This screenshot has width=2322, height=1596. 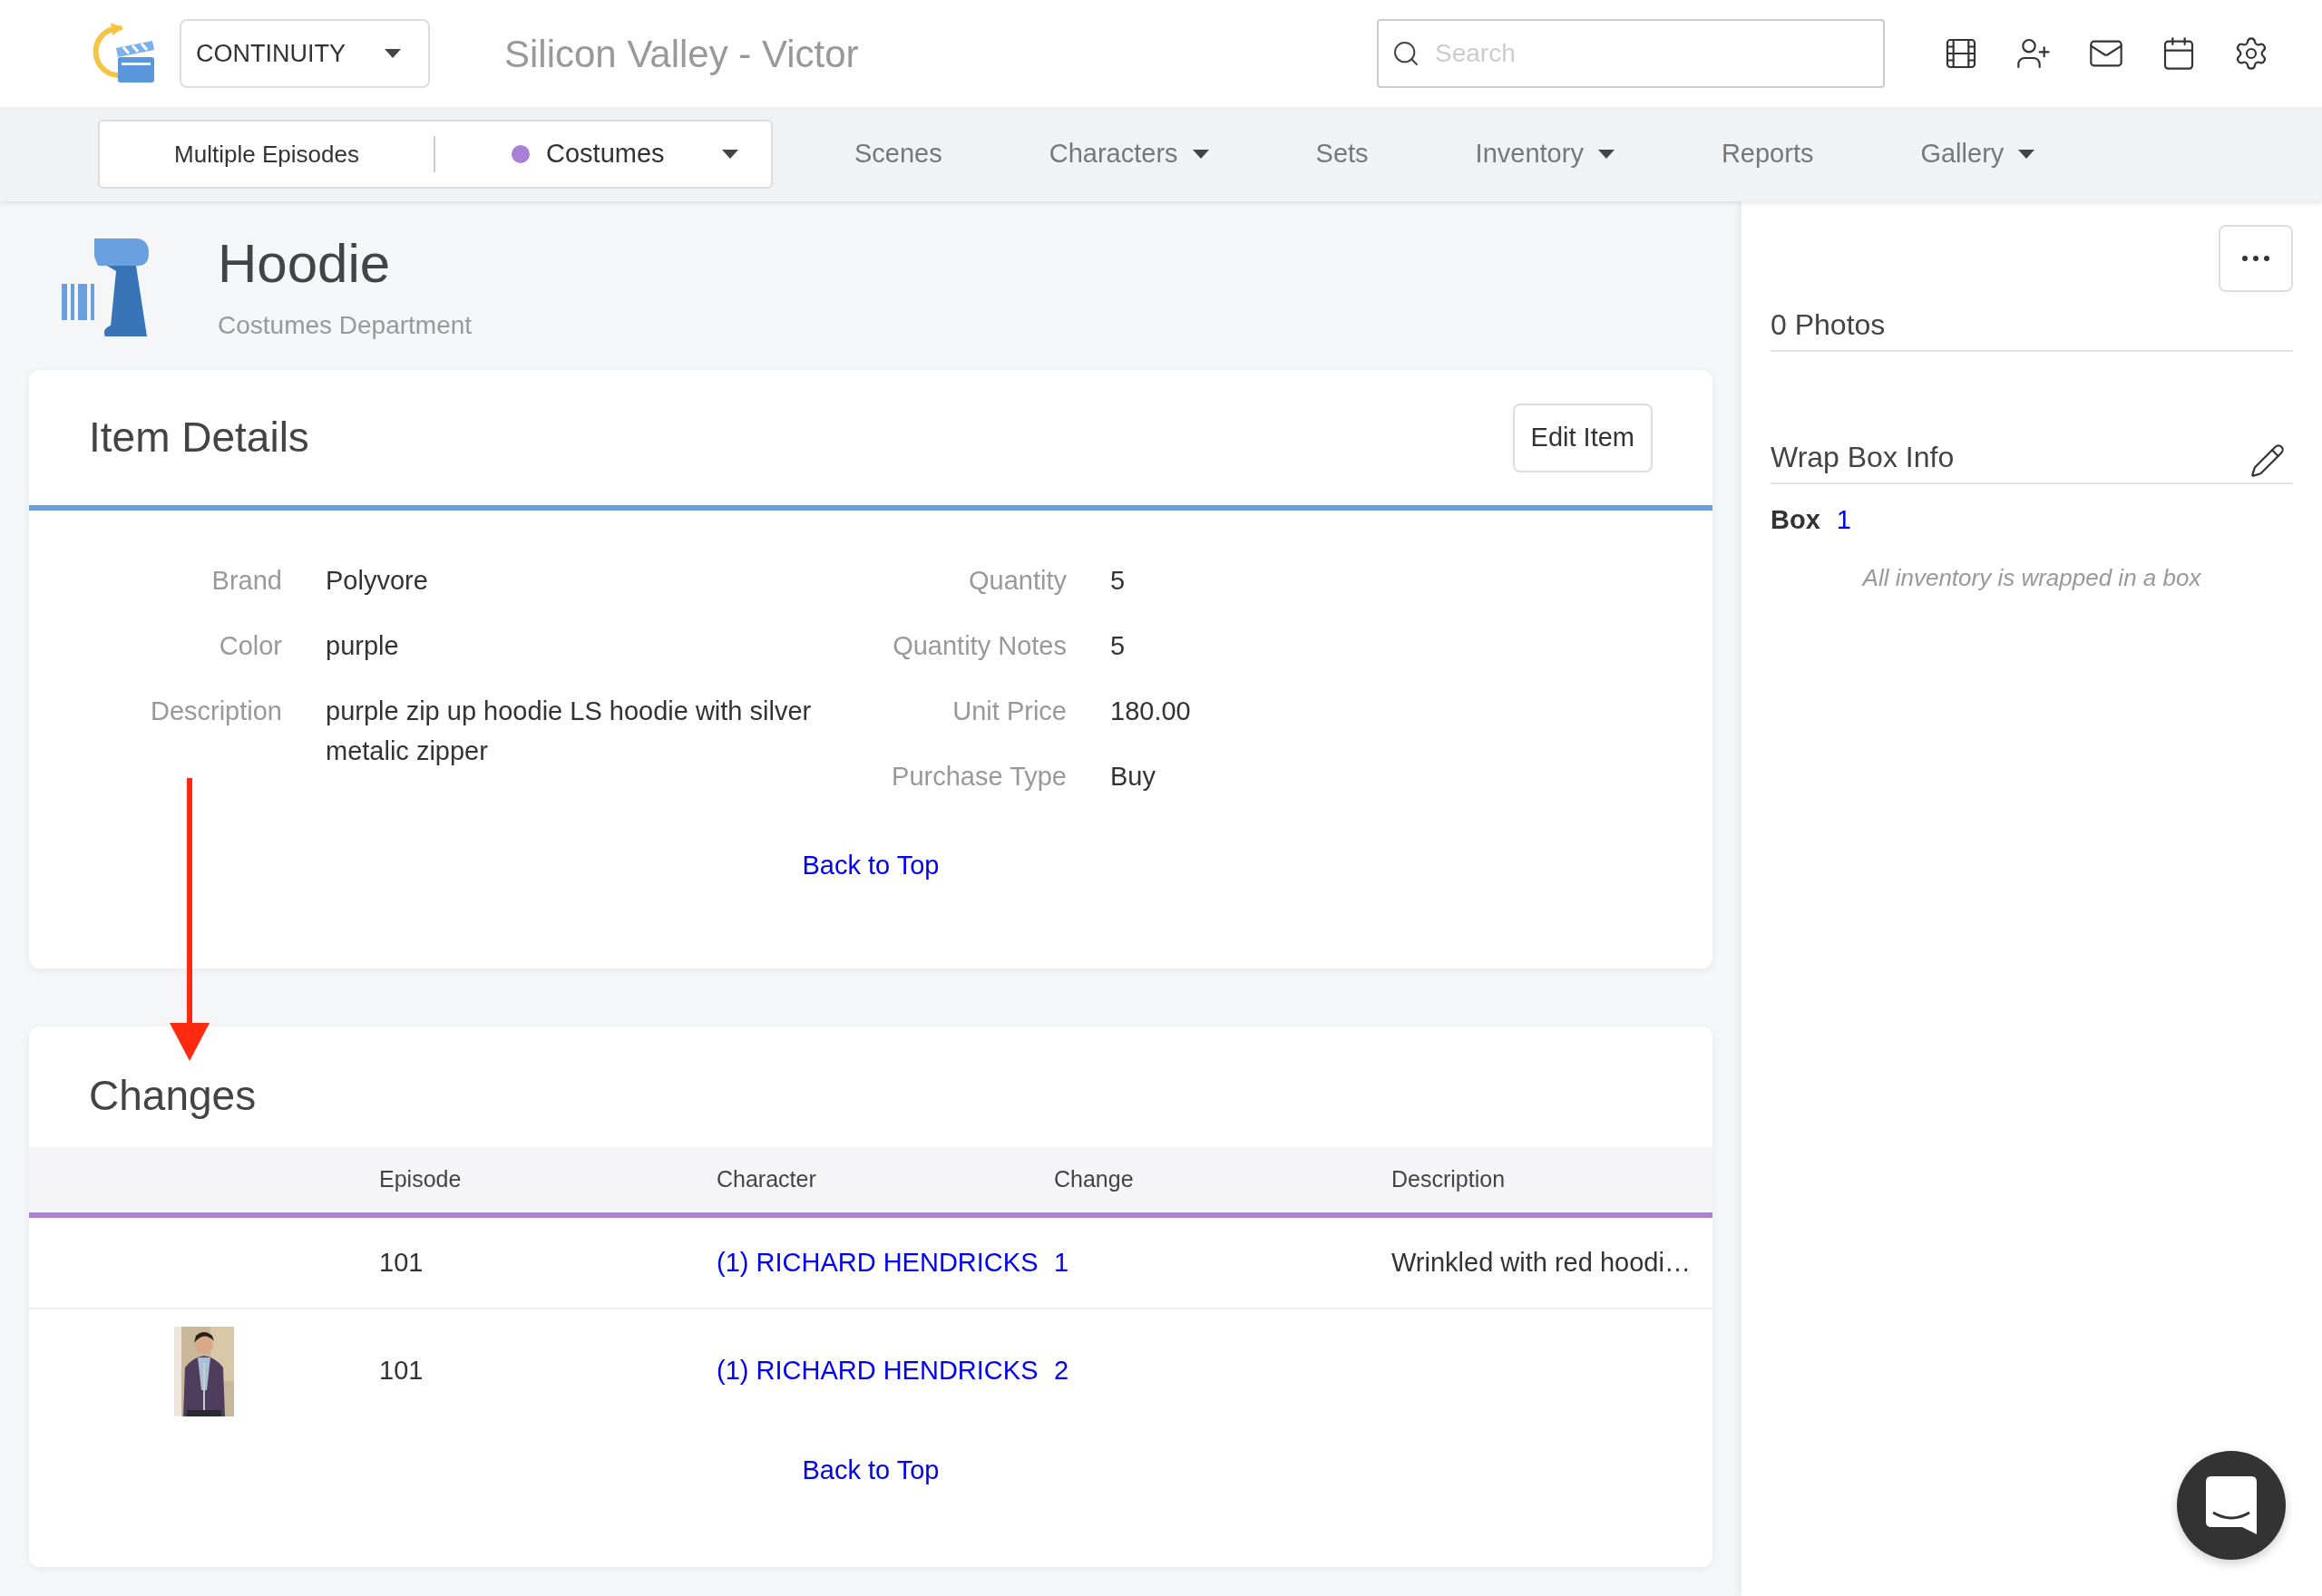 What do you see at coordinates (1582, 437) in the screenshot?
I see `edit-item-button: Edit Item` at bounding box center [1582, 437].